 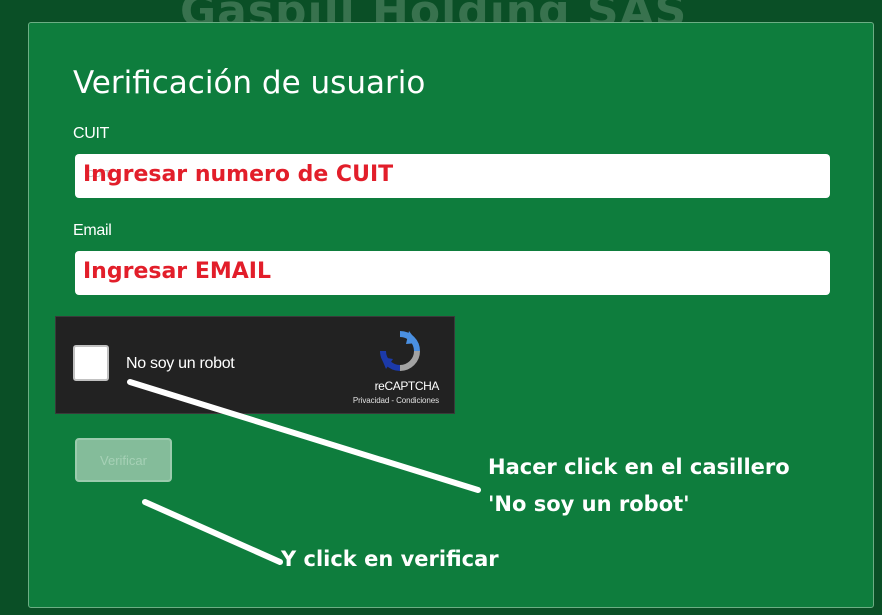 What do you see at coordinates (304, 436) in the screenshot?
I see `checkbox-pointer-line` at bounding box center [304, 436].